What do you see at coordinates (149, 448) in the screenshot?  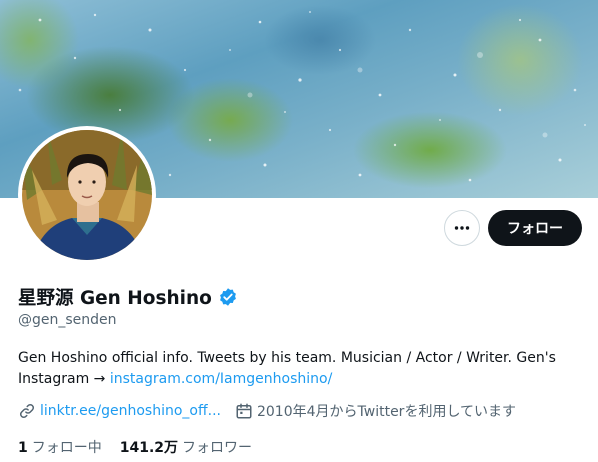 I see `followers-count: 141.2万` at bounding box center [149, 448].